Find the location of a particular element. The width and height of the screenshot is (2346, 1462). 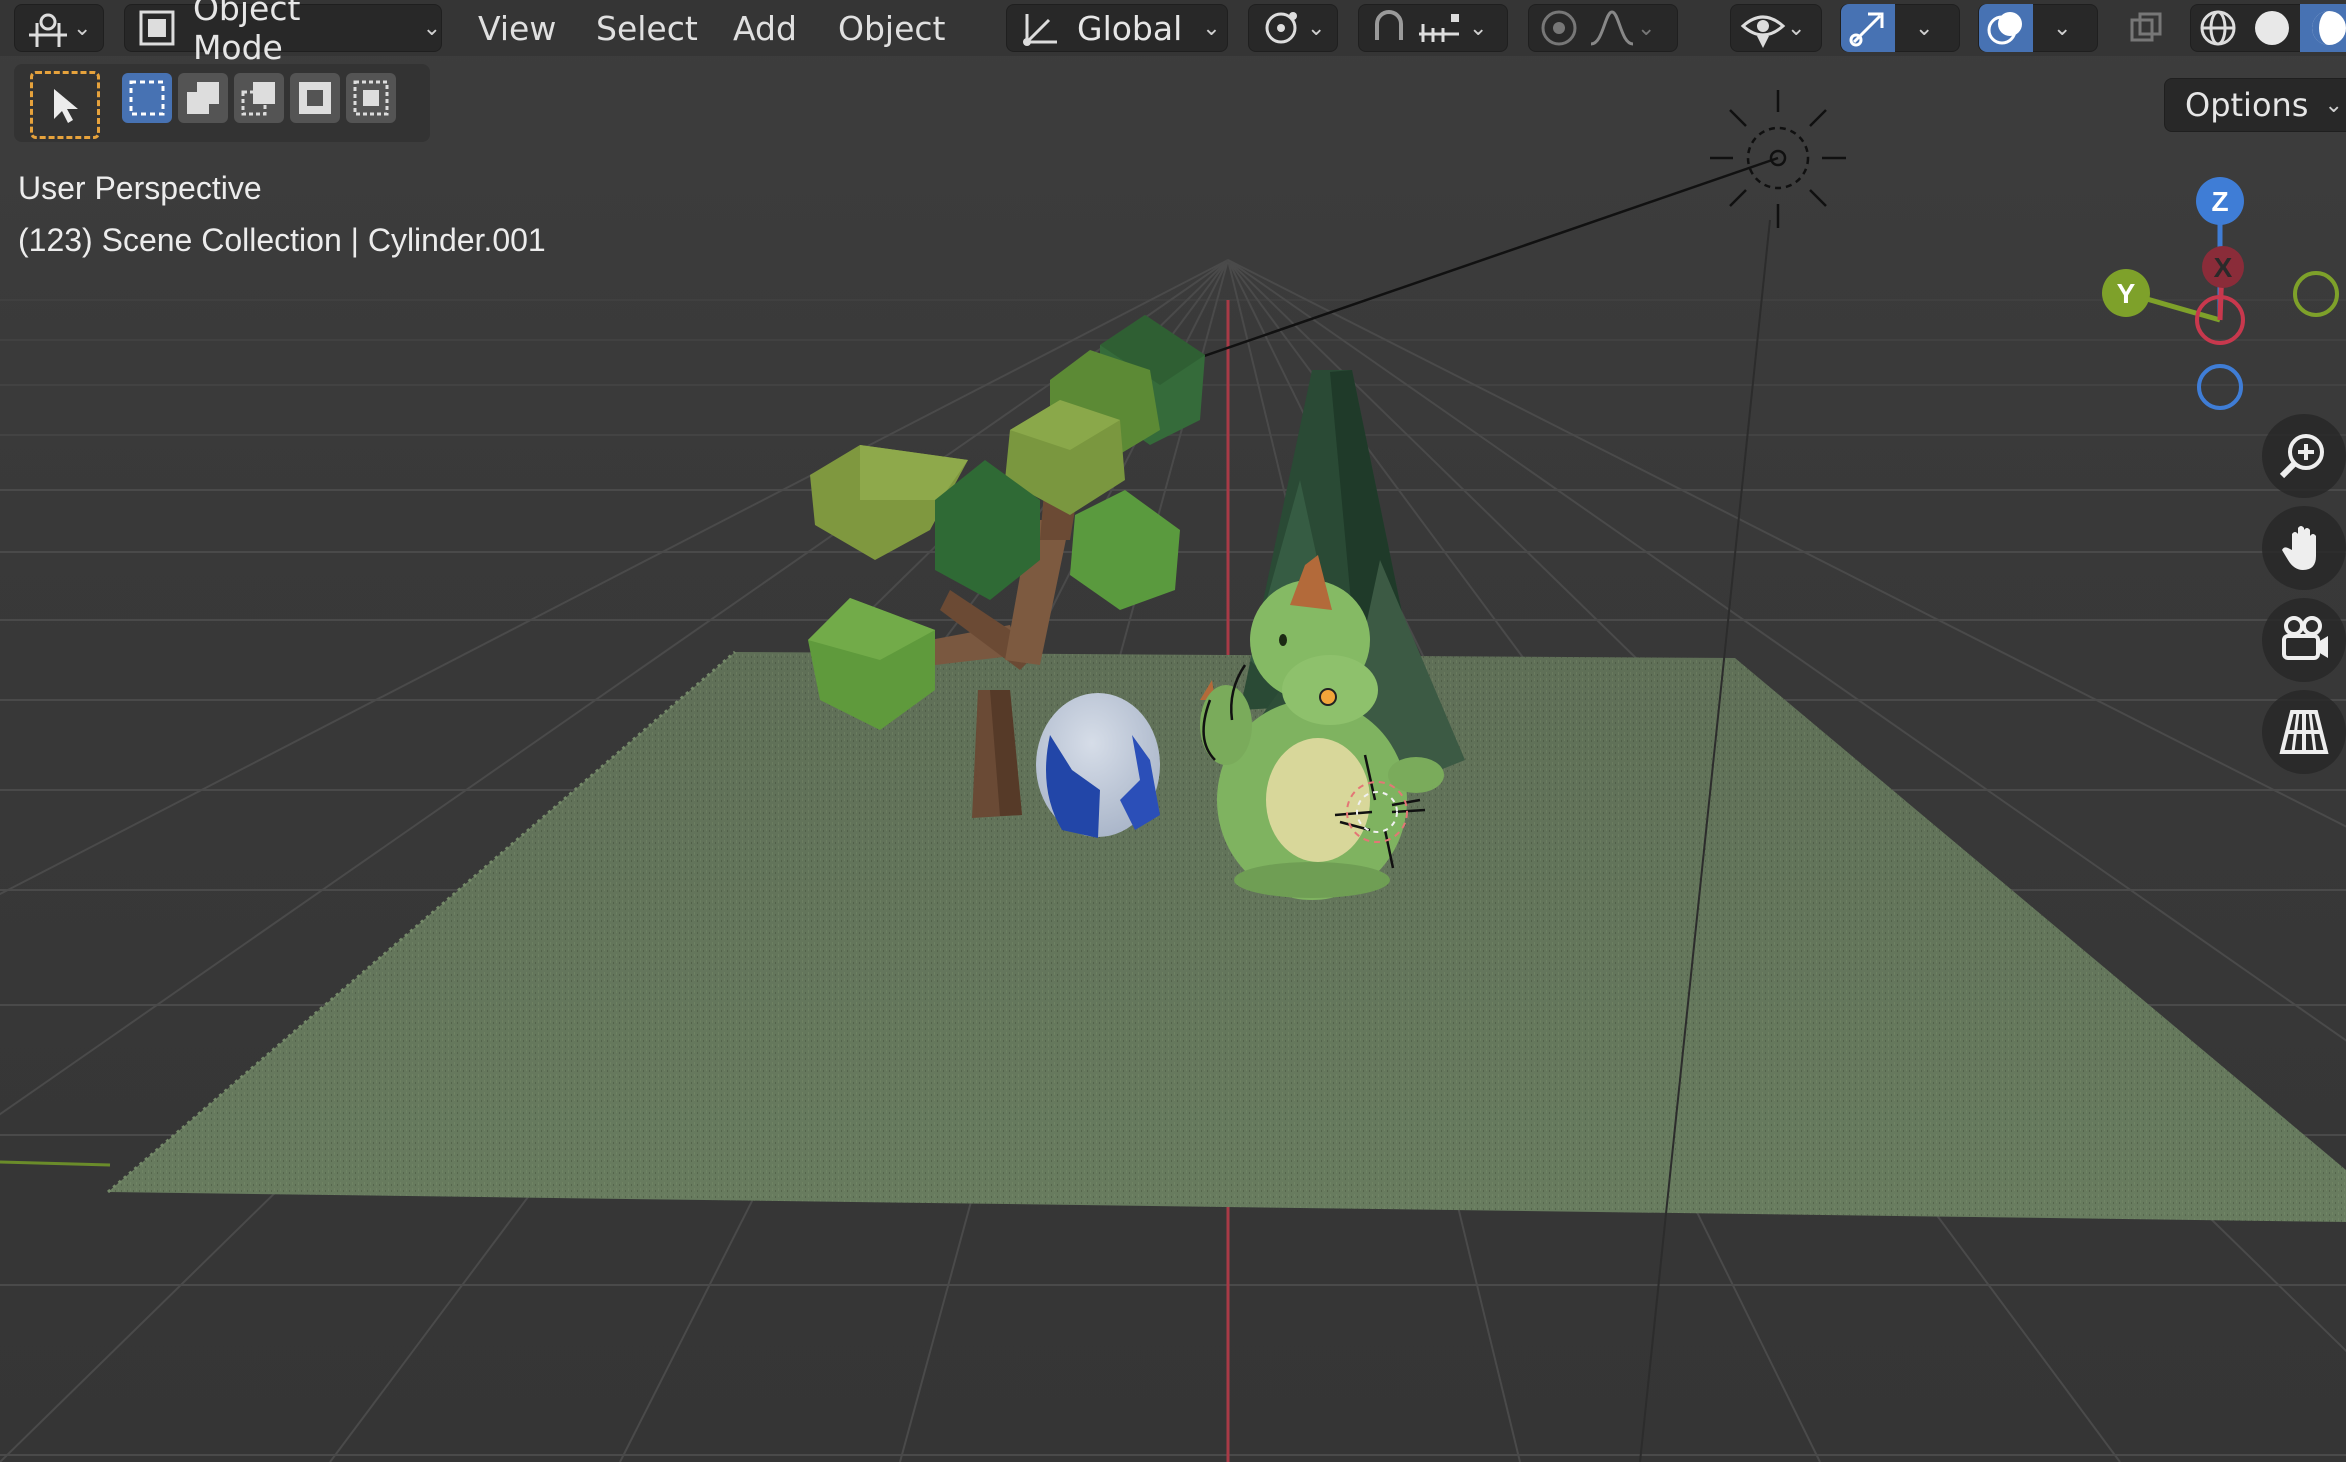

toggle-ortho-button is located at coordinates (2304, 732).